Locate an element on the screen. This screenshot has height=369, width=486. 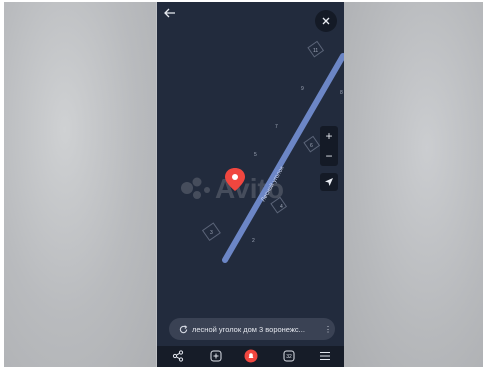
badge-icon: 32 is located at coordinates (289, 356).